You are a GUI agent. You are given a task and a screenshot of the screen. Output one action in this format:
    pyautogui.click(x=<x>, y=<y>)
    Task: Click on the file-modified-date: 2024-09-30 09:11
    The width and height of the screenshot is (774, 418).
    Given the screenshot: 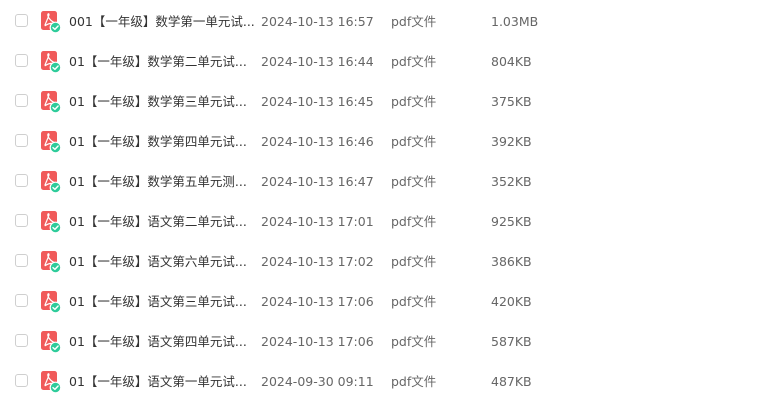 What is the action you would take?
    pyautogui.click(x=317, y=381)
    